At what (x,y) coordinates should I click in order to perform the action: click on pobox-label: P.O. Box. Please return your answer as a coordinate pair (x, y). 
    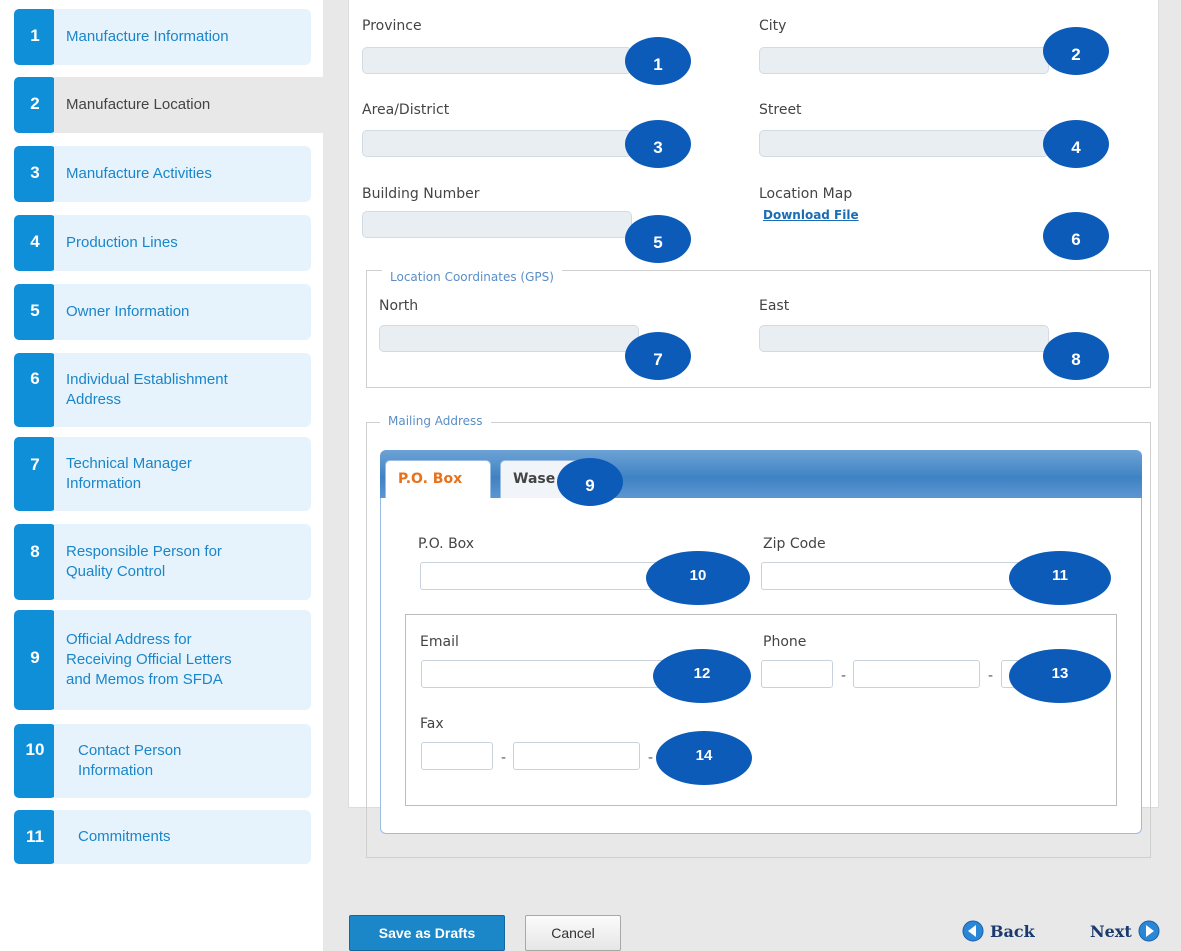
    Looking at the image, I should click on (446, 544).